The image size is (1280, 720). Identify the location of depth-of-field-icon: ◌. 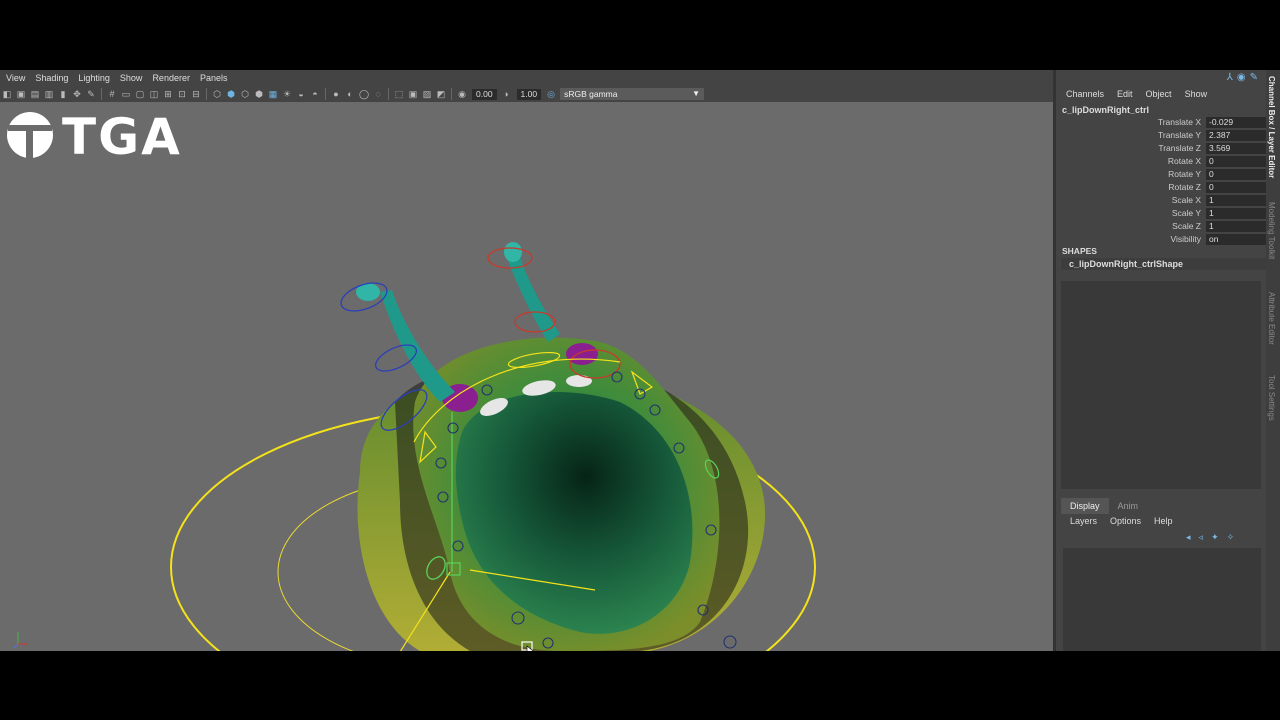
(378, 94).